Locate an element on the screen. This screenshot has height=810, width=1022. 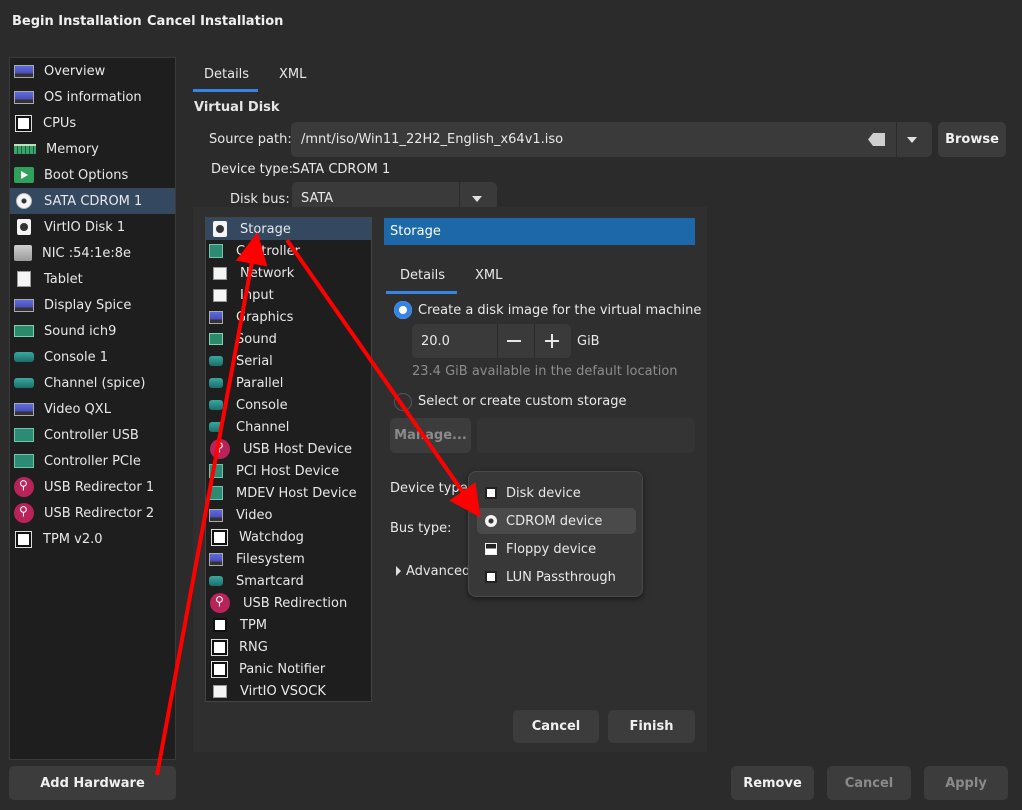
device-item: Boot Options is located at coordinates (92, 175).